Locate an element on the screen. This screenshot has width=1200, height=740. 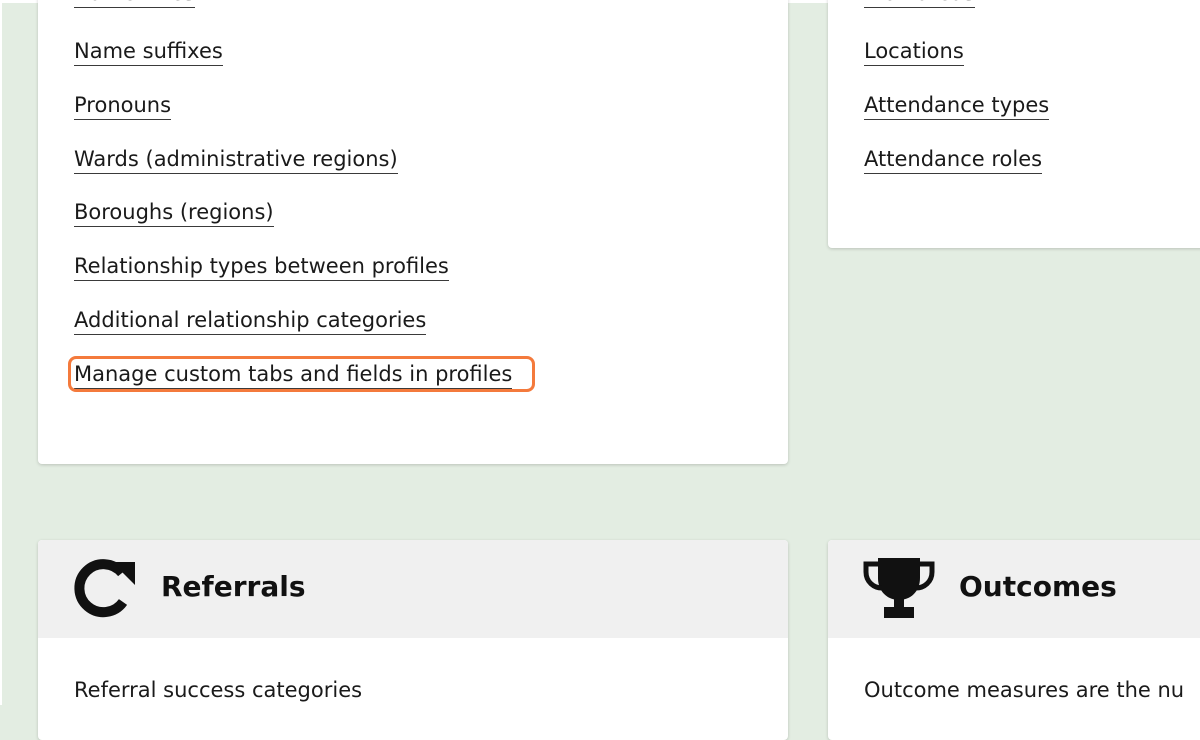
link-name-titles: Name titles is located at coordinates (134, 4).